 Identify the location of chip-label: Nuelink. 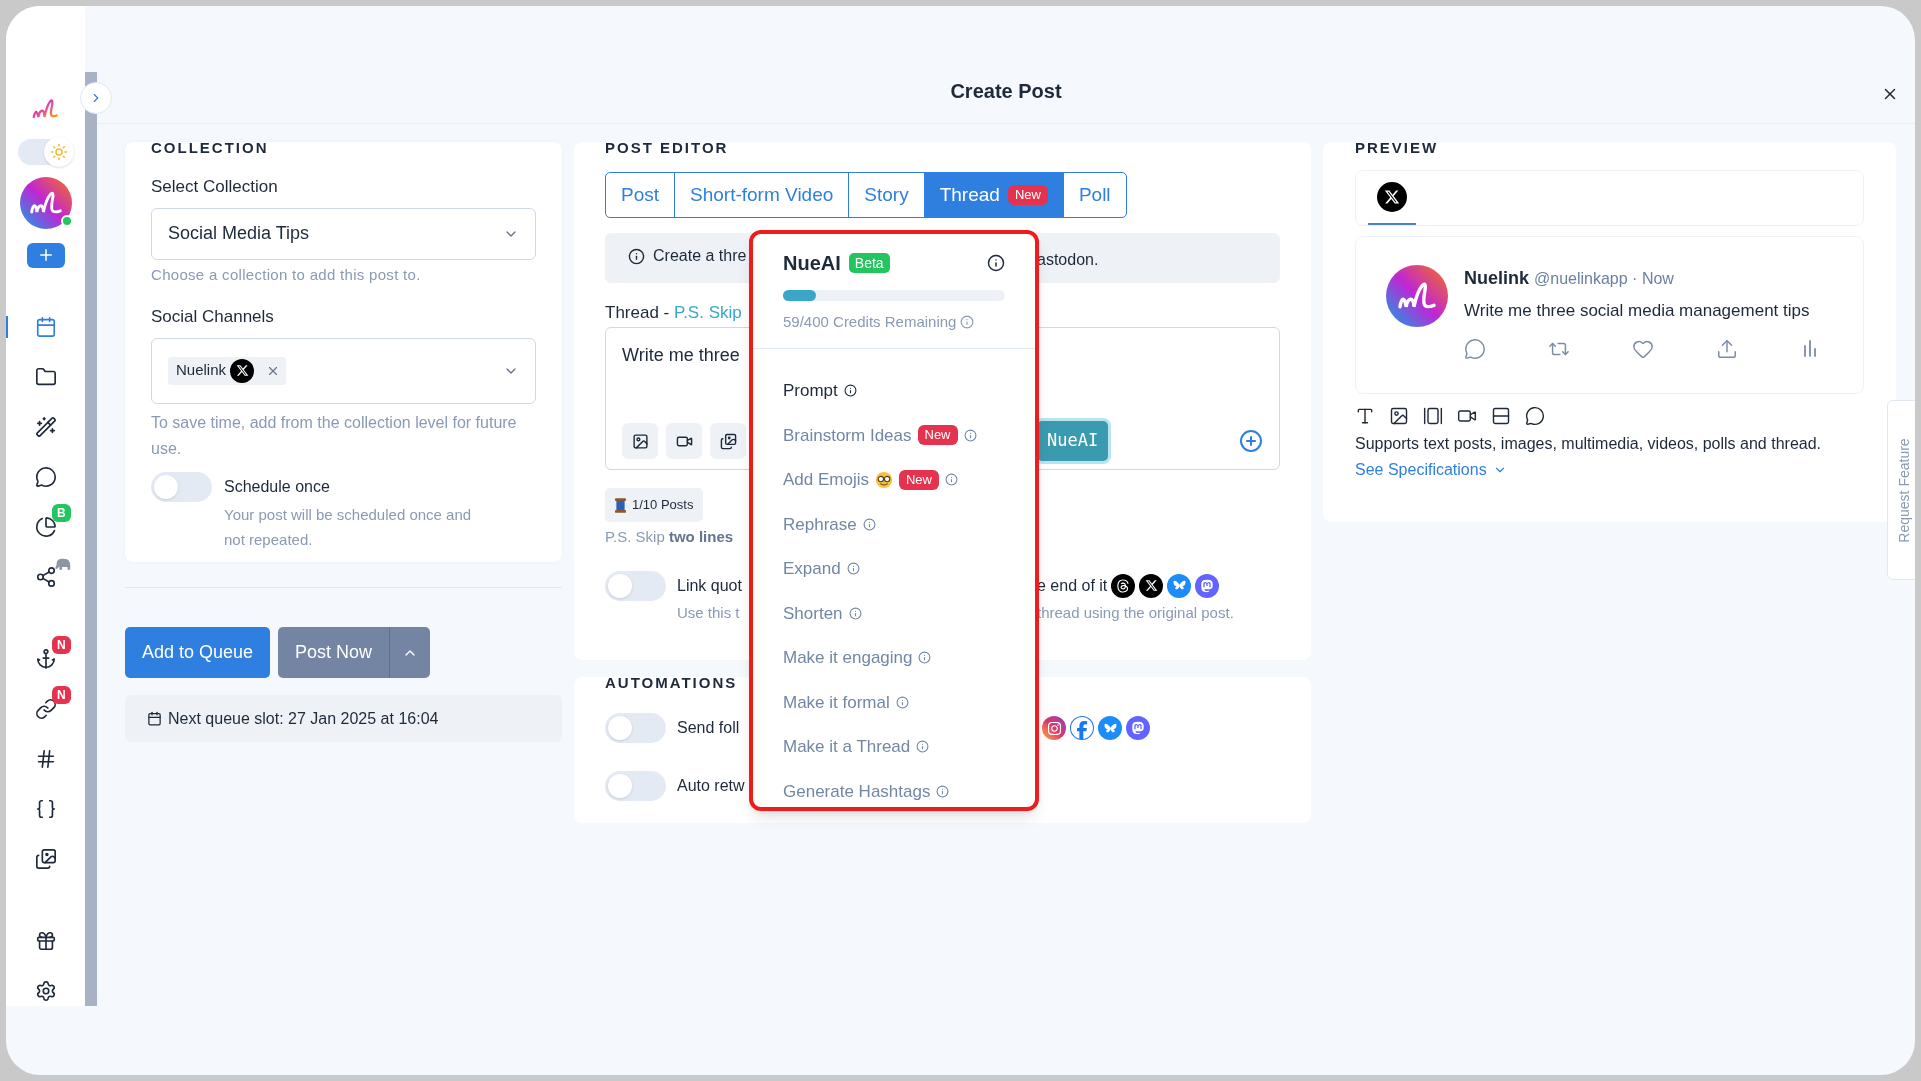
(201, 370).